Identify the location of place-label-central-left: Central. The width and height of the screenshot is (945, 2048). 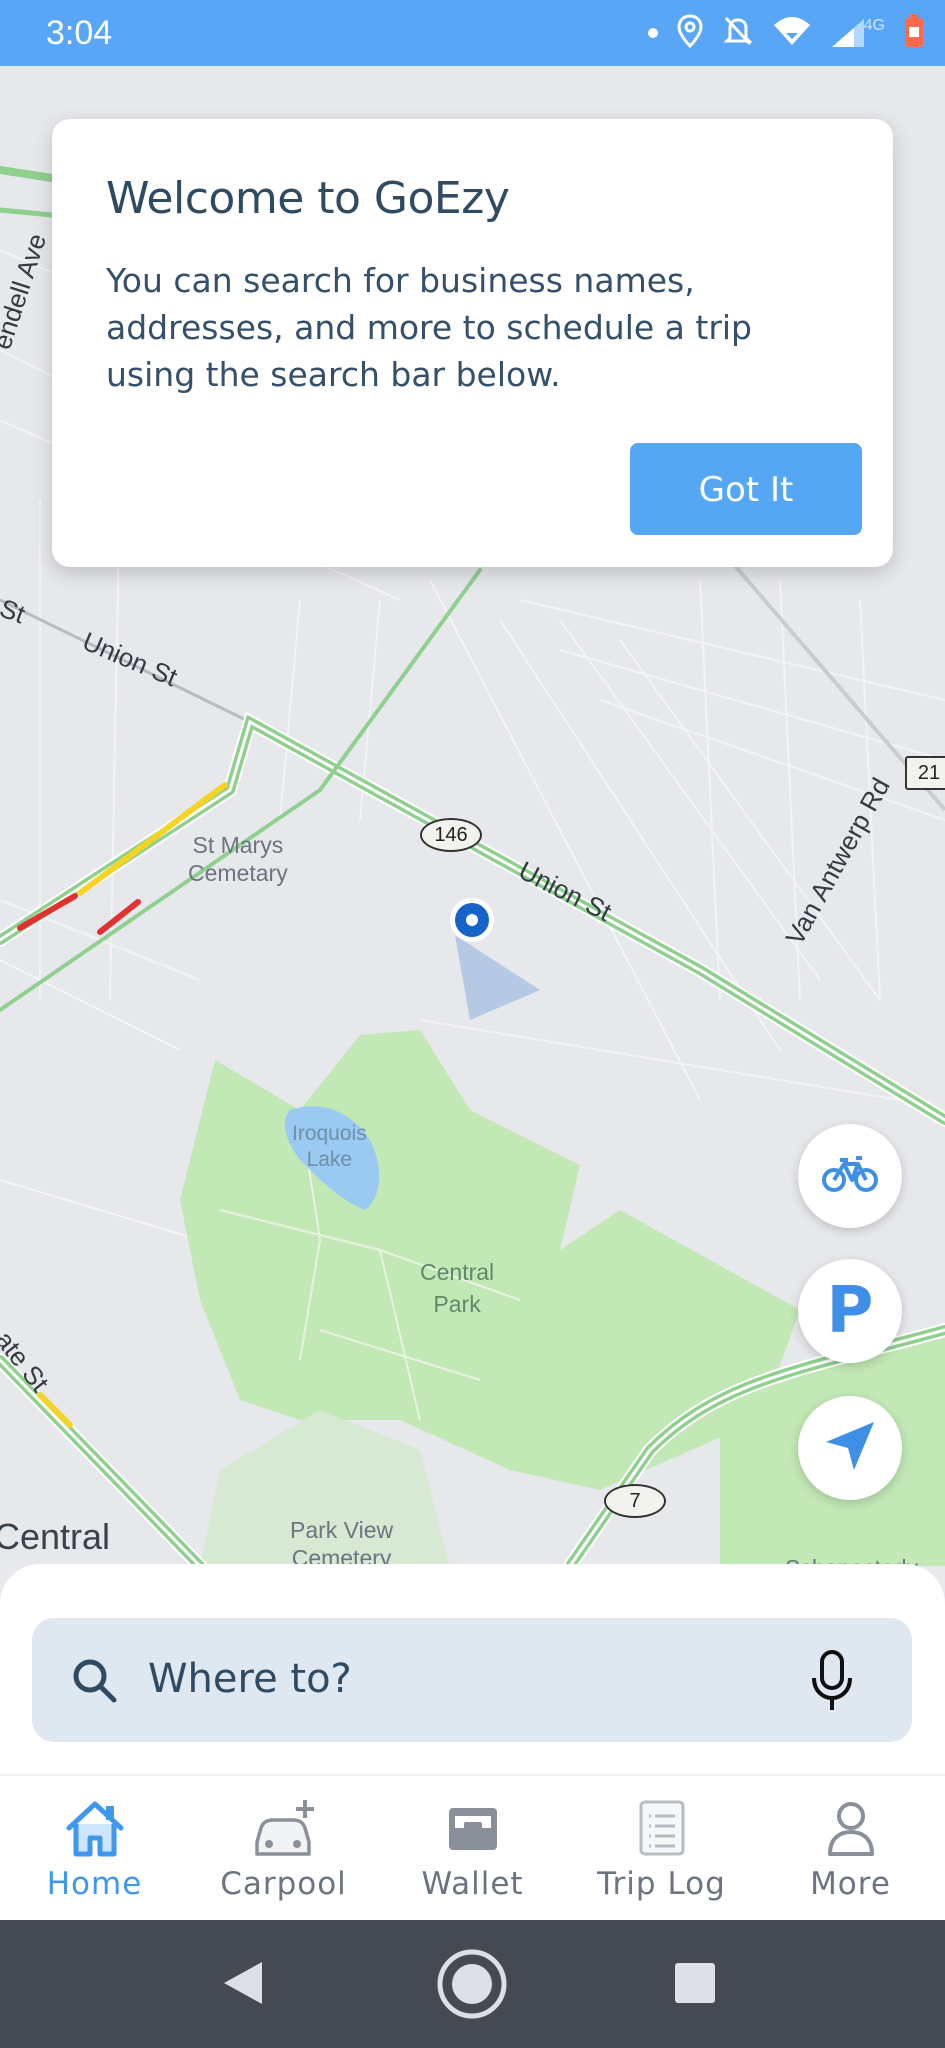
(55, 1536).